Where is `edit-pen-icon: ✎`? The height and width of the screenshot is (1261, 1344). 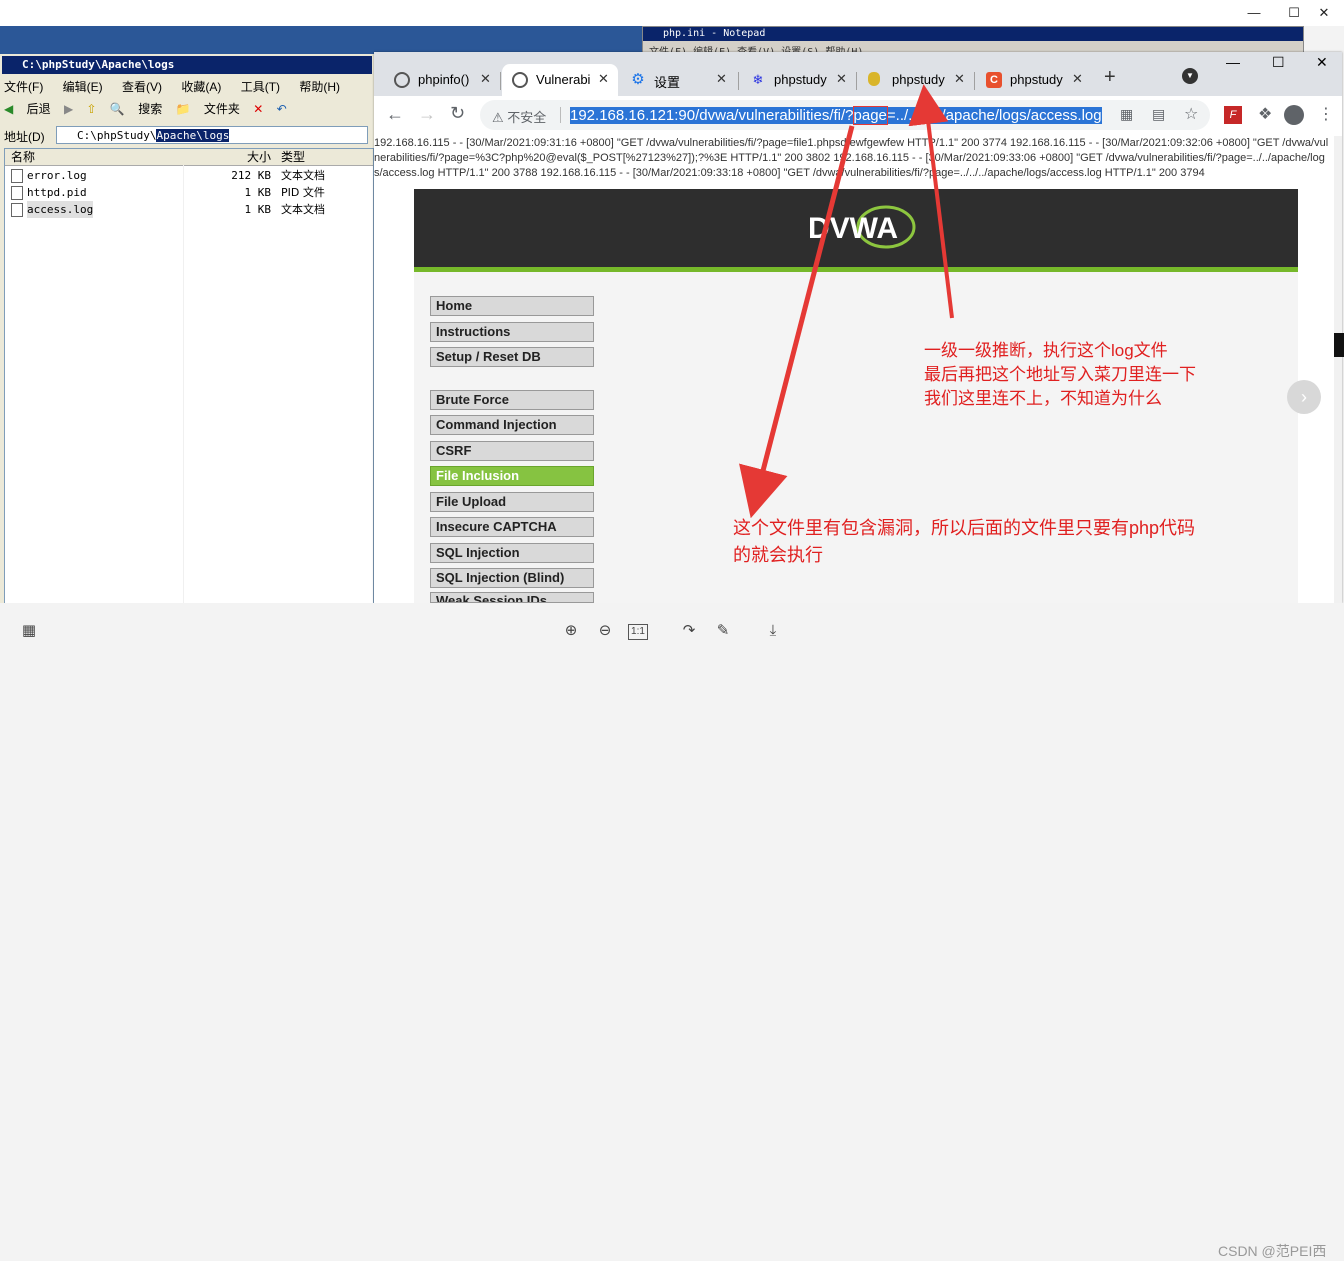 edit-pen-icon: ✎ is located at coordinates (723, 631).